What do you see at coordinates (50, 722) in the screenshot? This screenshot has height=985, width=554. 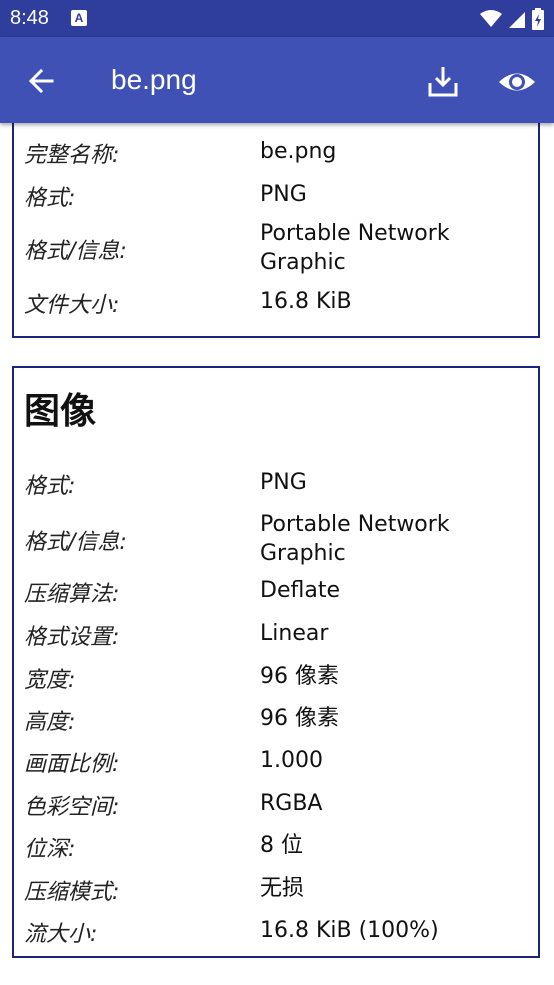 I see `row-label: 高度:` at bounding box center [50, 722].